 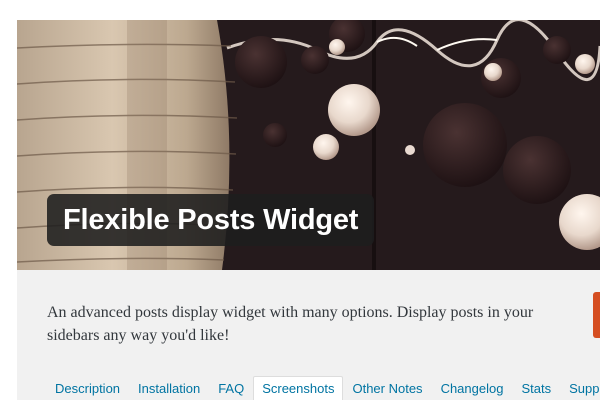 What do you see at coordinates (472, 388) in the screenshot?
I see `tab-changelog: Changelog` at bounding box center [472, 388].